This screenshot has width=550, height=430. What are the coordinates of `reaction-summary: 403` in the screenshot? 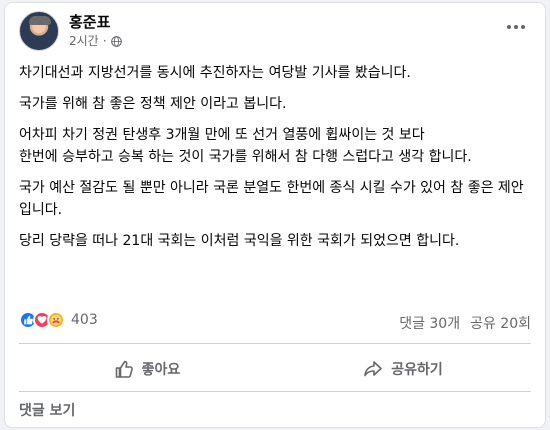 It's located at (58, 320).